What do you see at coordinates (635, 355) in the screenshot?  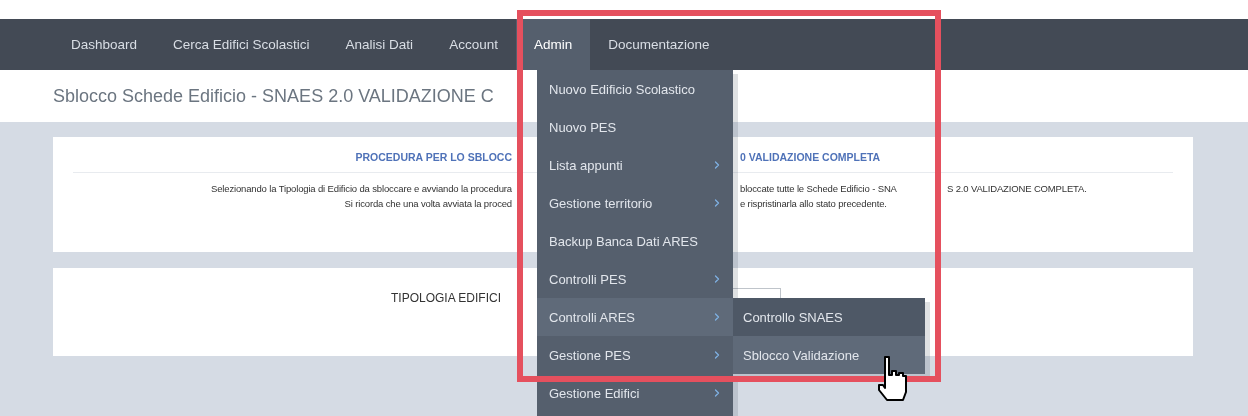 I see `menu-item: Gestione PES` at bounding box center [635, 355].